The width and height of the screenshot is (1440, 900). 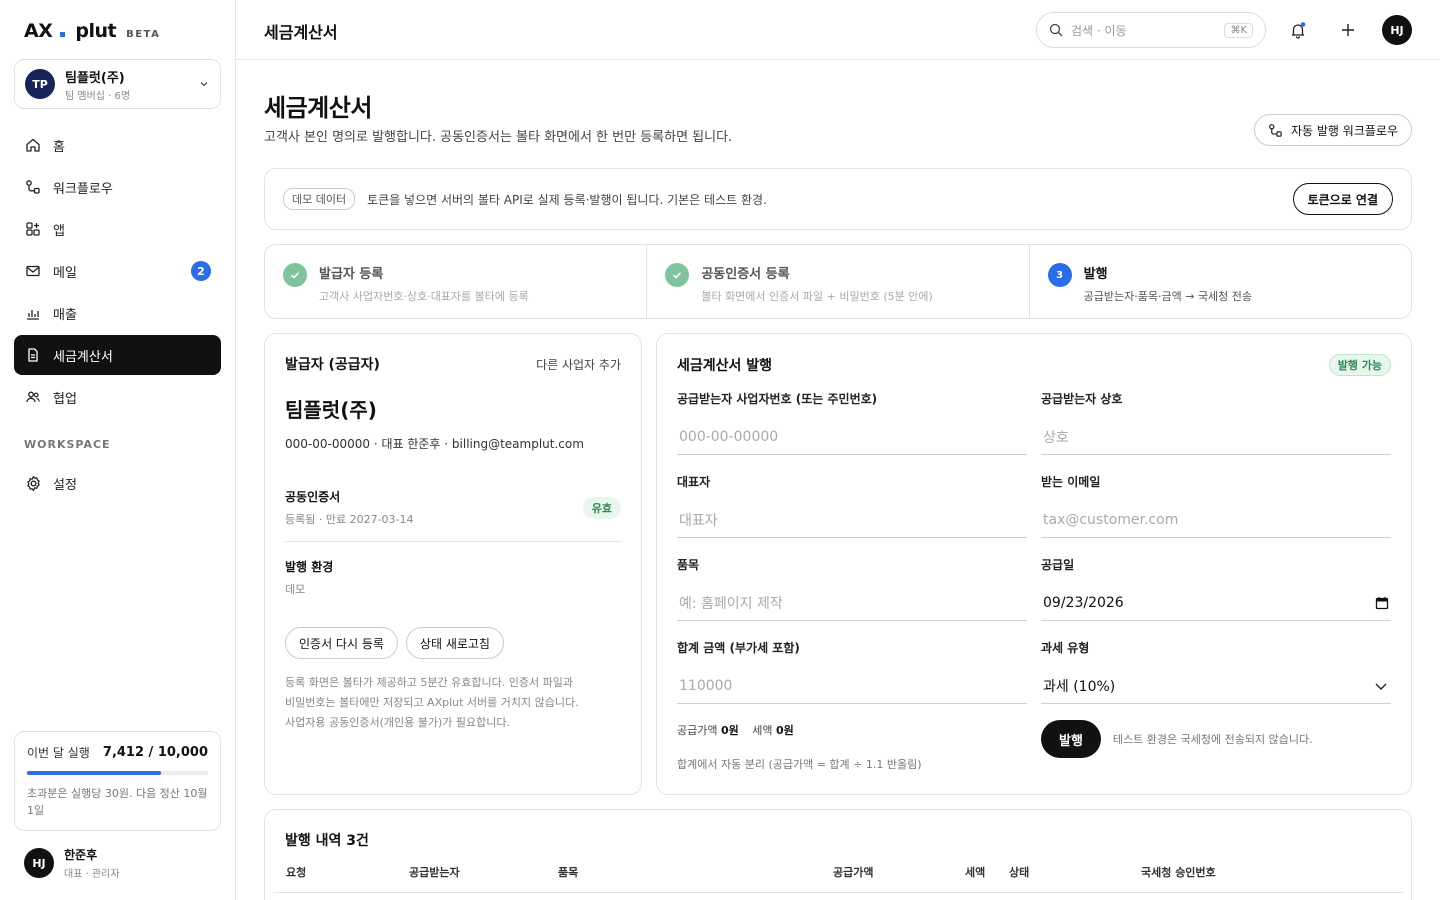 I want to click on nav-label: 협업, so click(x=65, y=399).